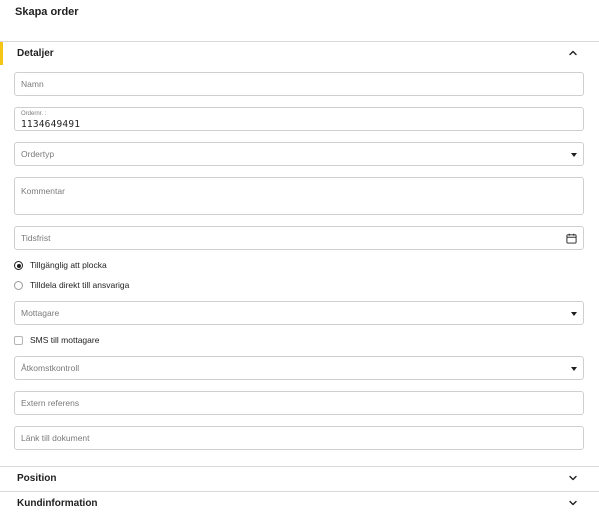 The image size is (599, 522). What do you see at coordinates (299, 478) in the screenshot?
I see `section-position-header: Position` at bounding box center [299, 478].